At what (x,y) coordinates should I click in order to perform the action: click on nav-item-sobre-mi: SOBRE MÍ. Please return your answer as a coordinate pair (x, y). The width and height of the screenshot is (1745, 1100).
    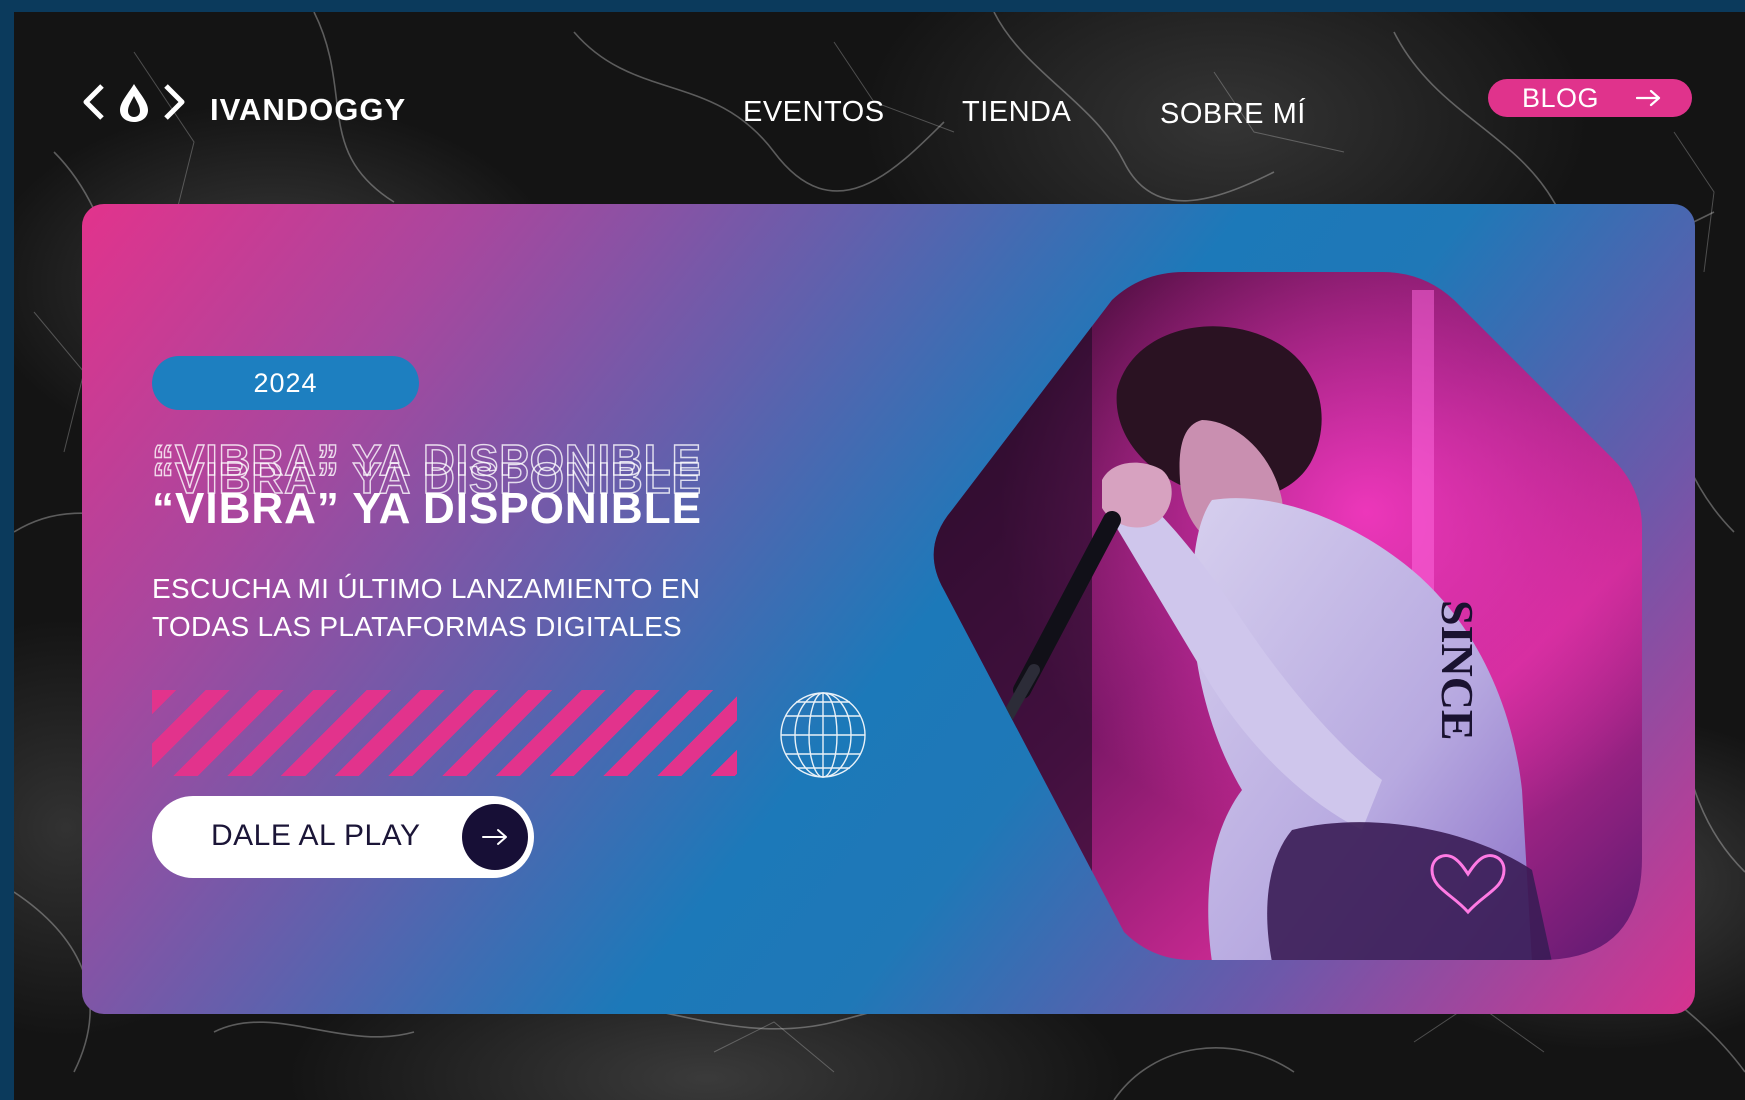
    Looking at the image, I should click on (1233, 114).